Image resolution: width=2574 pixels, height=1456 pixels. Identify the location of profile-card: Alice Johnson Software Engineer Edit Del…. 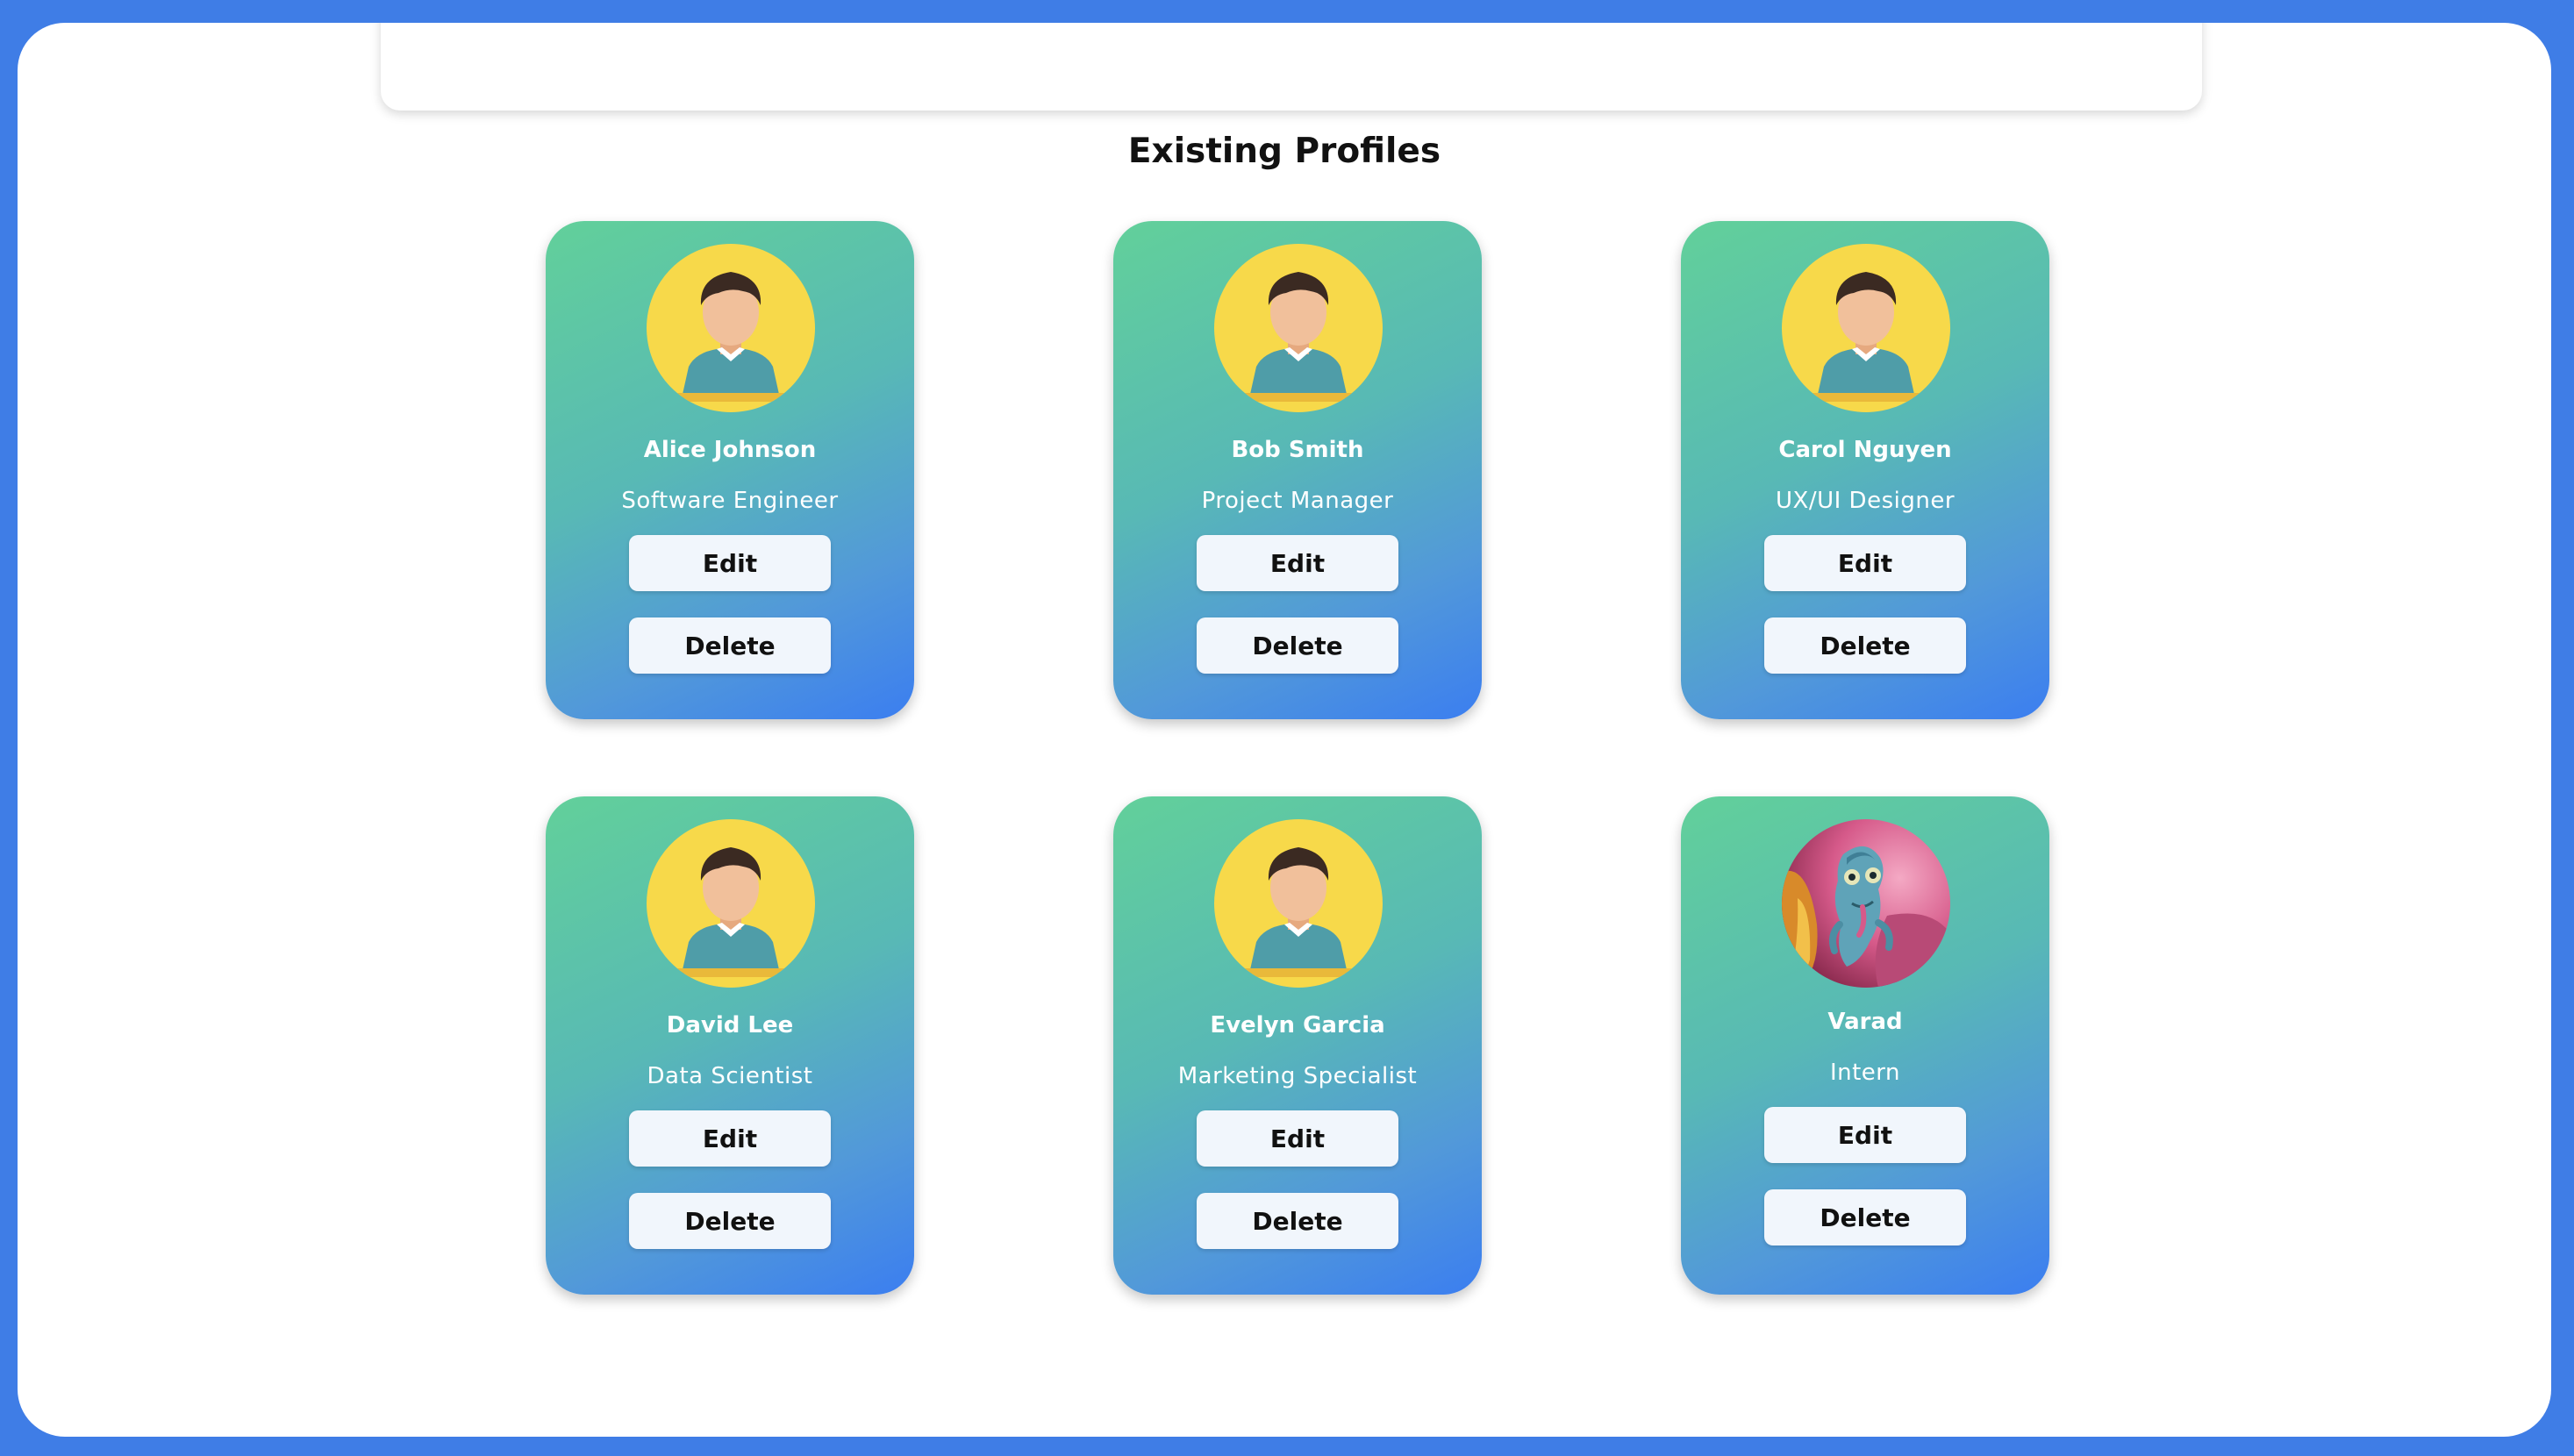
(730, 470).